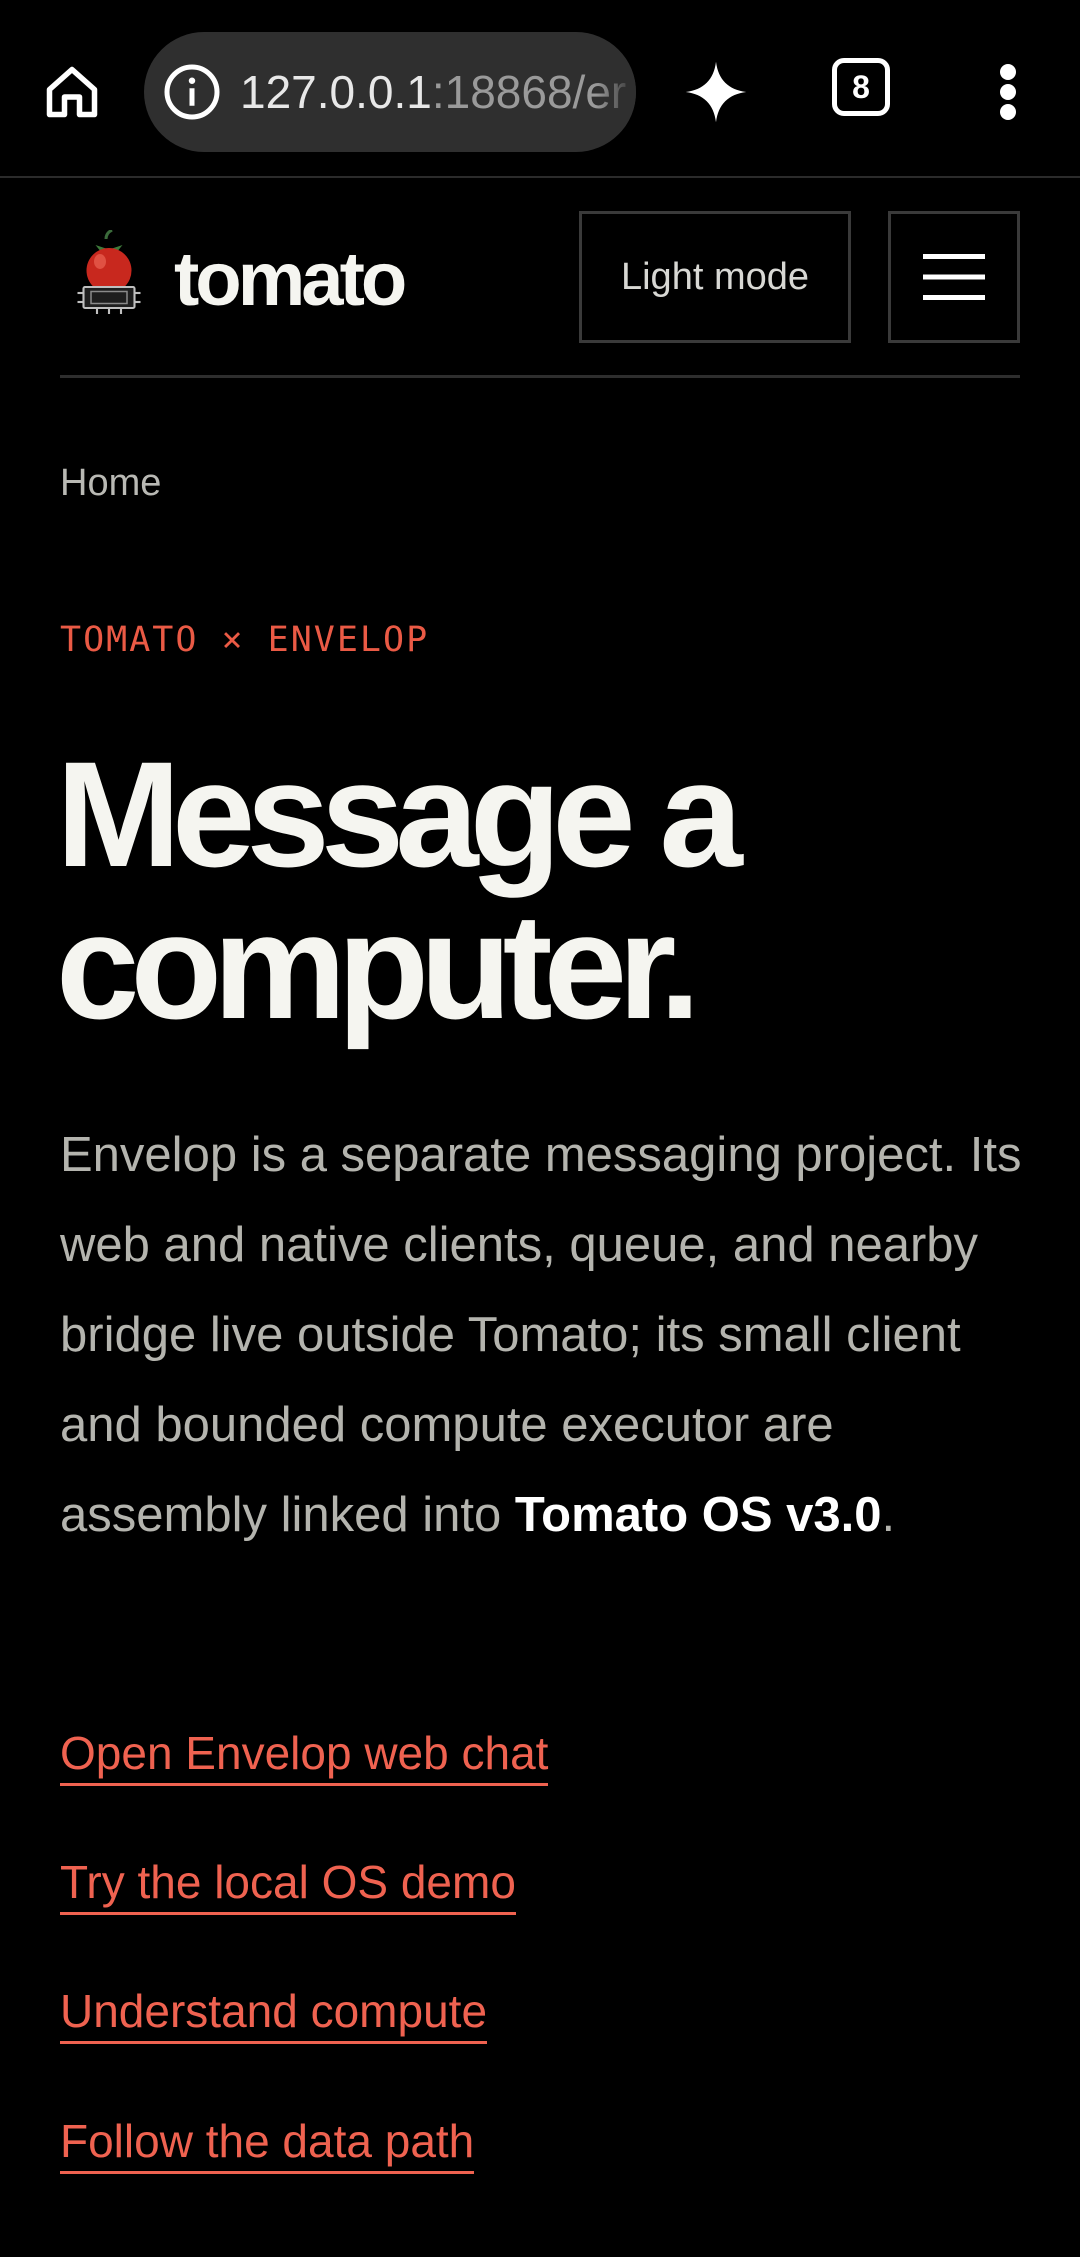 Image resolution: width=1080 pixels, height=2257 pixels. I want to click on page-title: Message a computer., so click(536, 890).